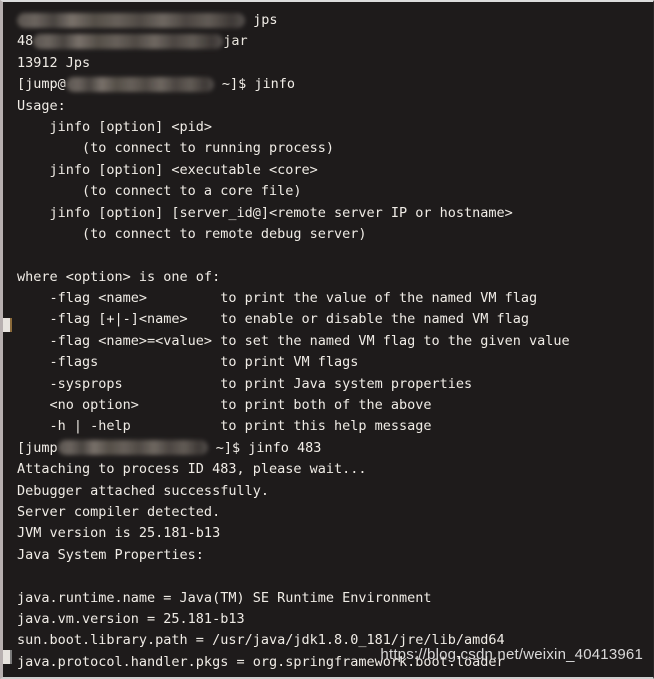  I want to click on terminal-text: -flags to print VM flags, so click(188, 362).